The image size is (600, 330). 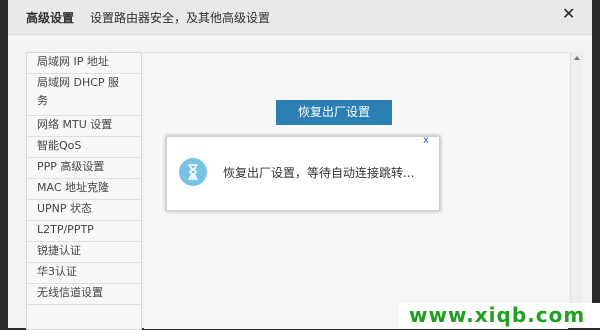 I want to click on sidebar-item-upnp: UPNP 状态, so click(x=84, y=210).